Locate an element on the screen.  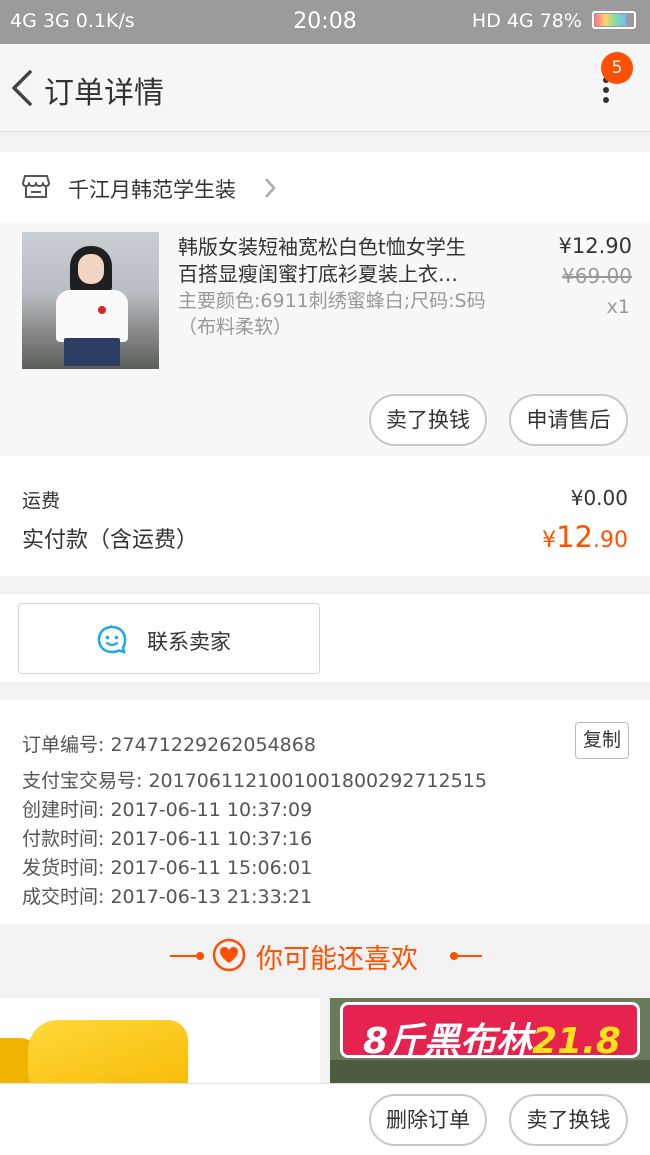
product-price: ¥12.90 is located at coordinates (595, 246).